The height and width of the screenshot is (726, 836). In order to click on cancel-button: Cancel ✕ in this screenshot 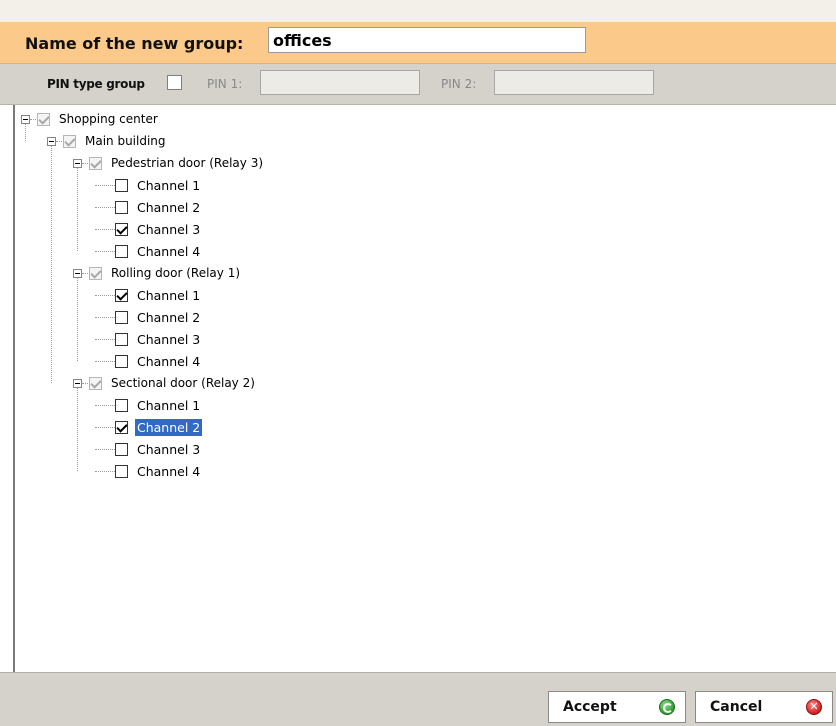, I will do `click(764, 707)`.